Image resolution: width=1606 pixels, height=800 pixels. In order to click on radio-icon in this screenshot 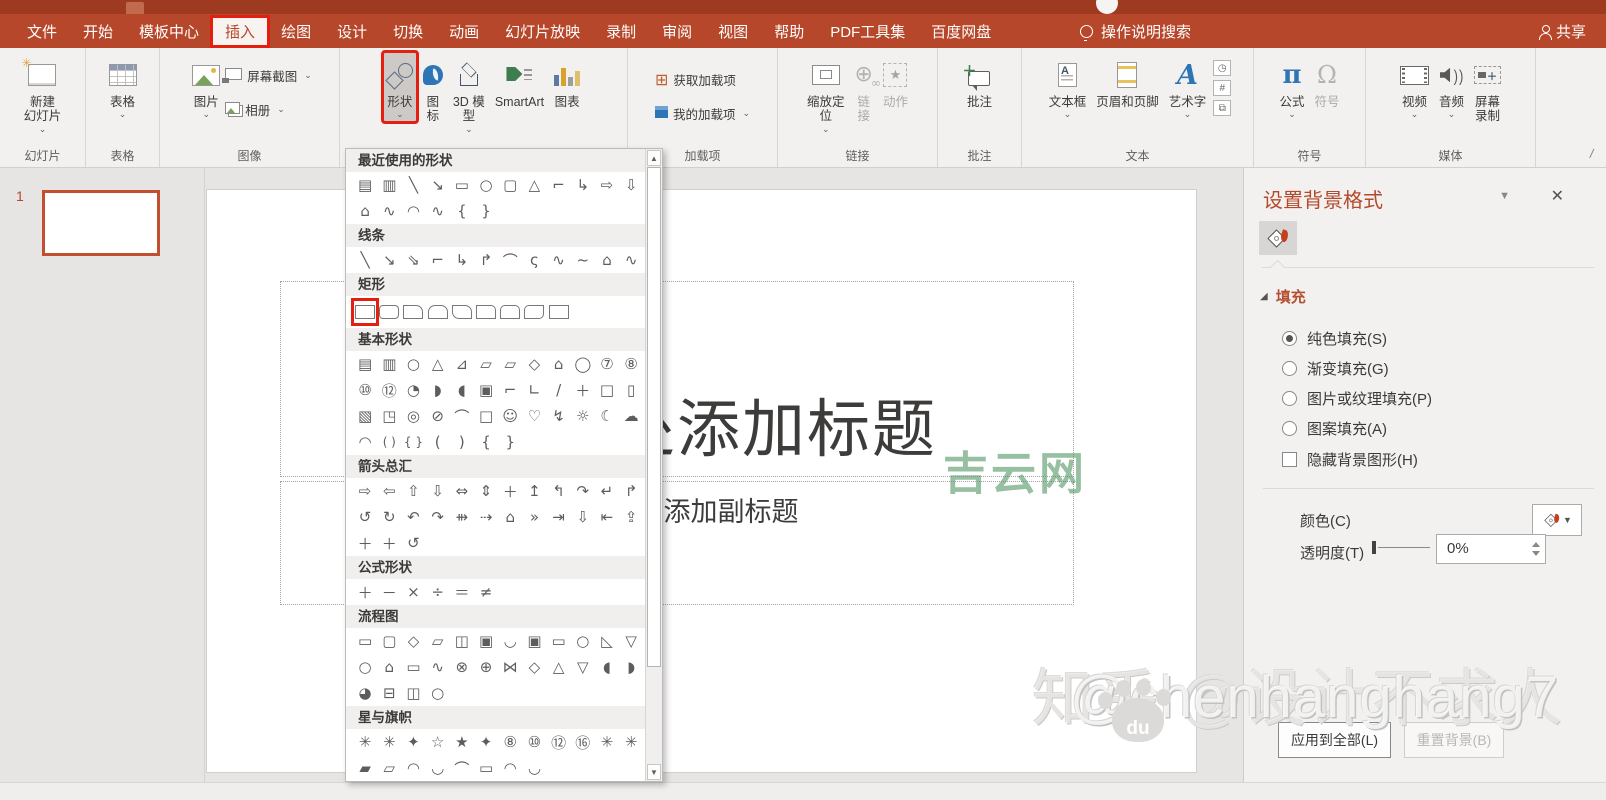, I will do `click(1289, 428)`.